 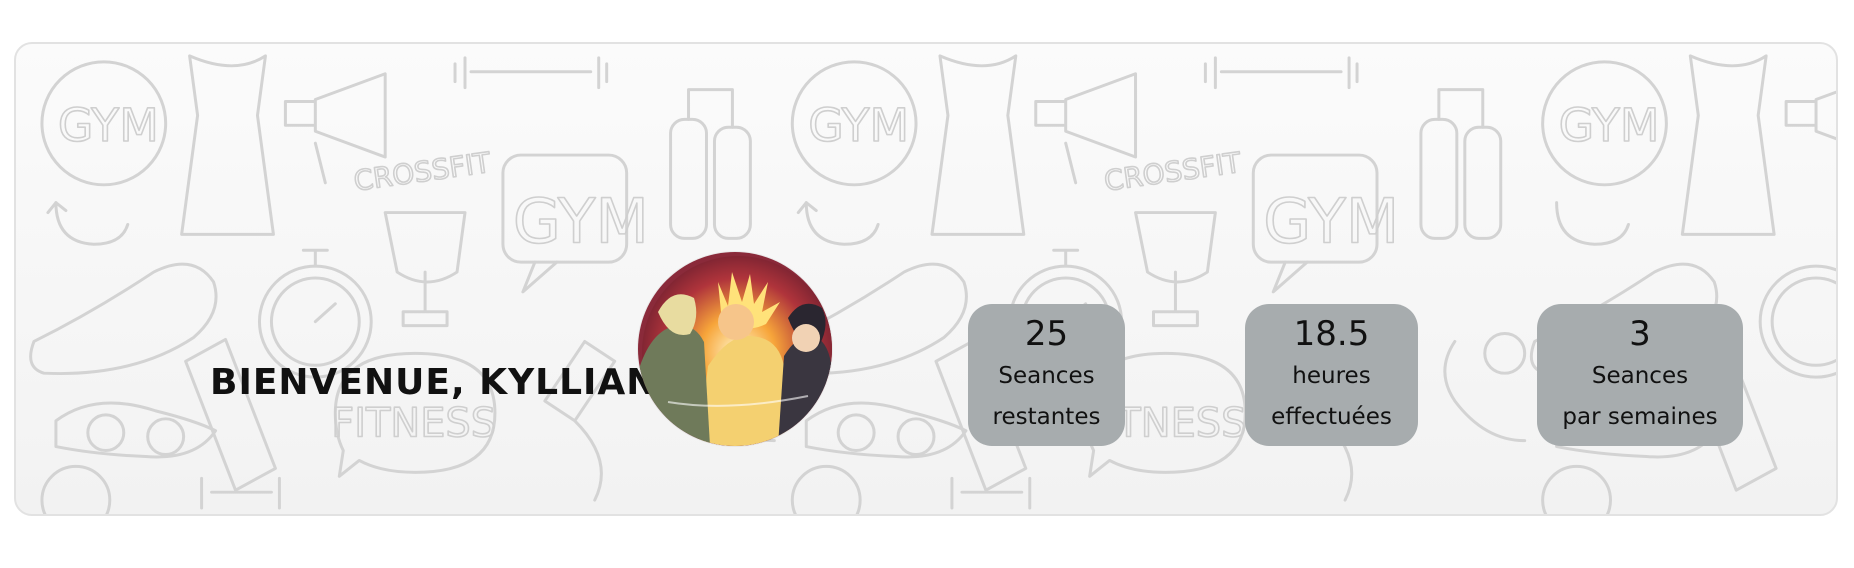 I want to click on avatar-image, so click(x=735, y=349).